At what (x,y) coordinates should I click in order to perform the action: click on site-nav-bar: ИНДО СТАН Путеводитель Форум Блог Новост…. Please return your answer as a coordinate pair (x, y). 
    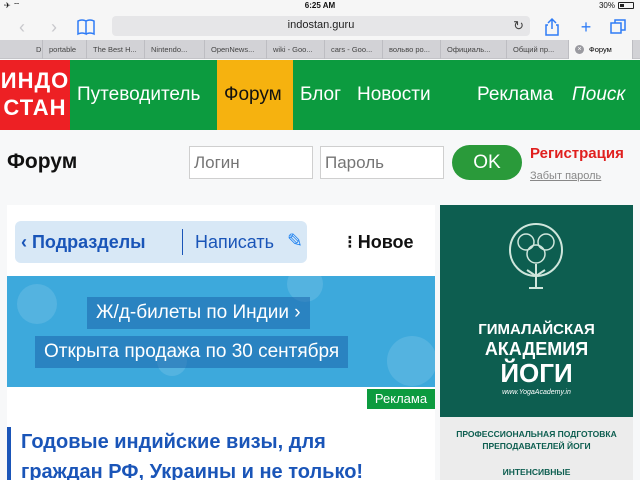
    Looking at the image, I should click on (320, 95).